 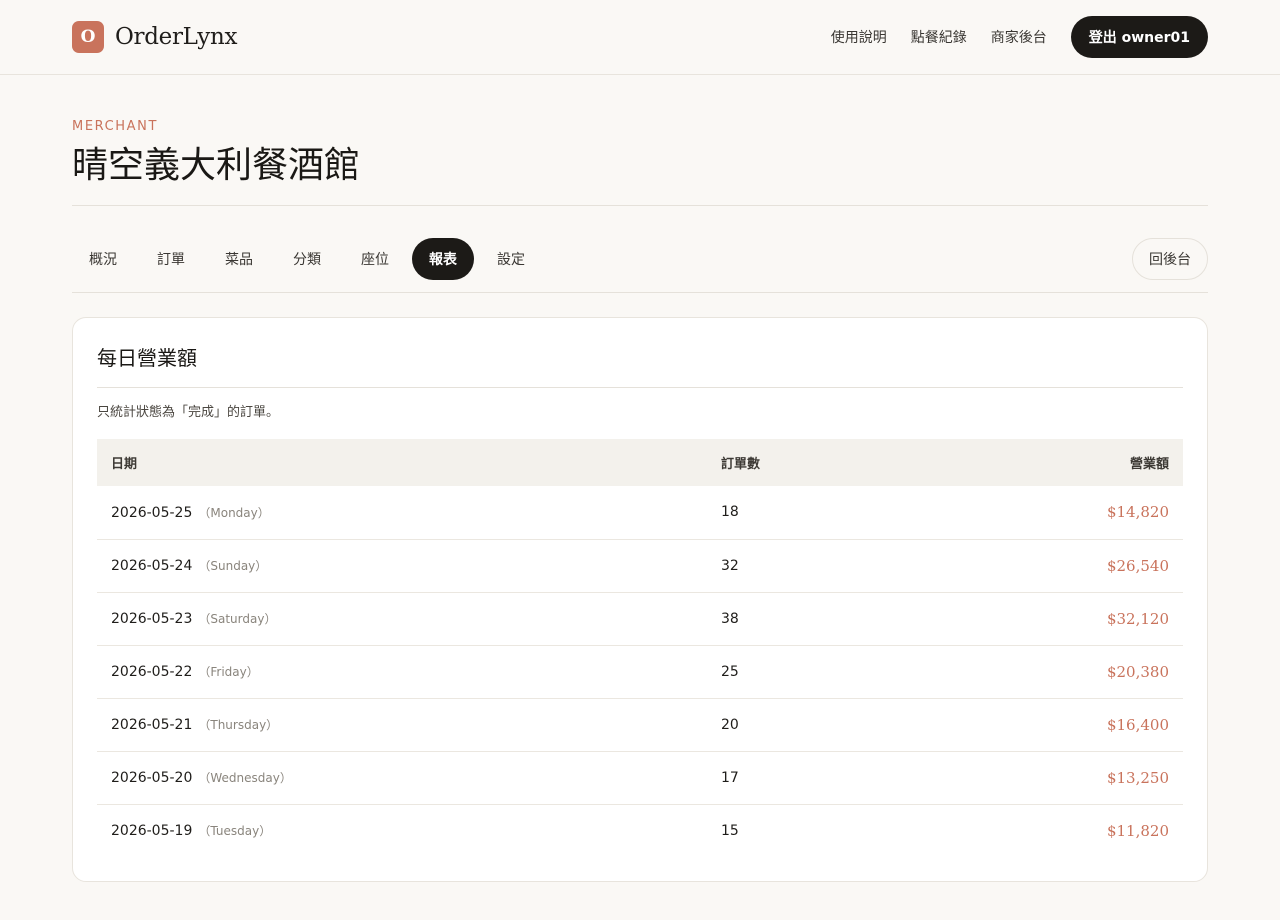 I want to click on page-title: 晴空義大利餐酒館, so click(x=216, y=165).